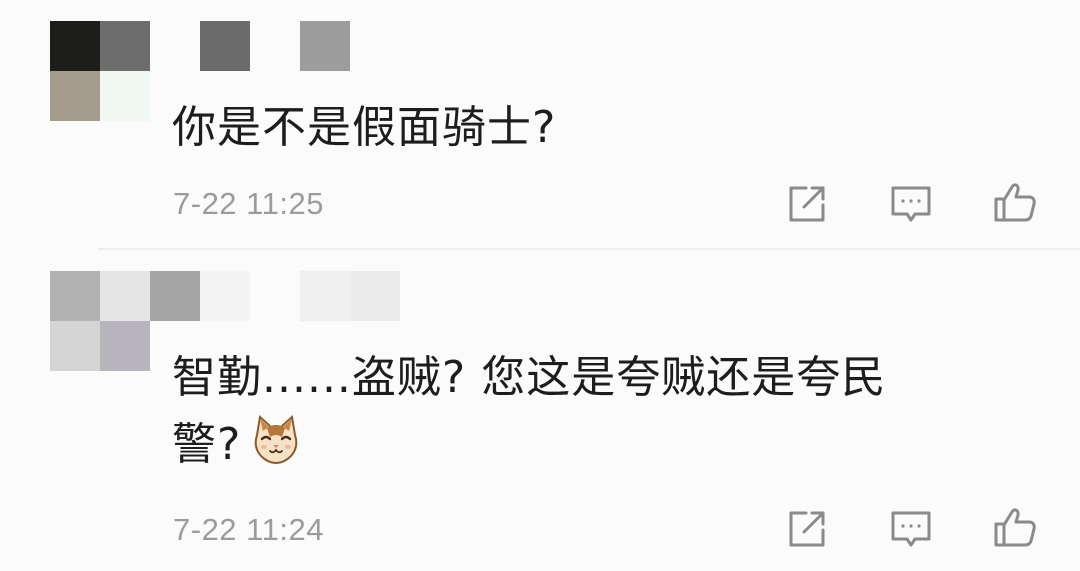  What do you see at coordinates (207, 444) in the screenshot?
I see `comment-text-tail: 警?` at bounding box center [207, 444].